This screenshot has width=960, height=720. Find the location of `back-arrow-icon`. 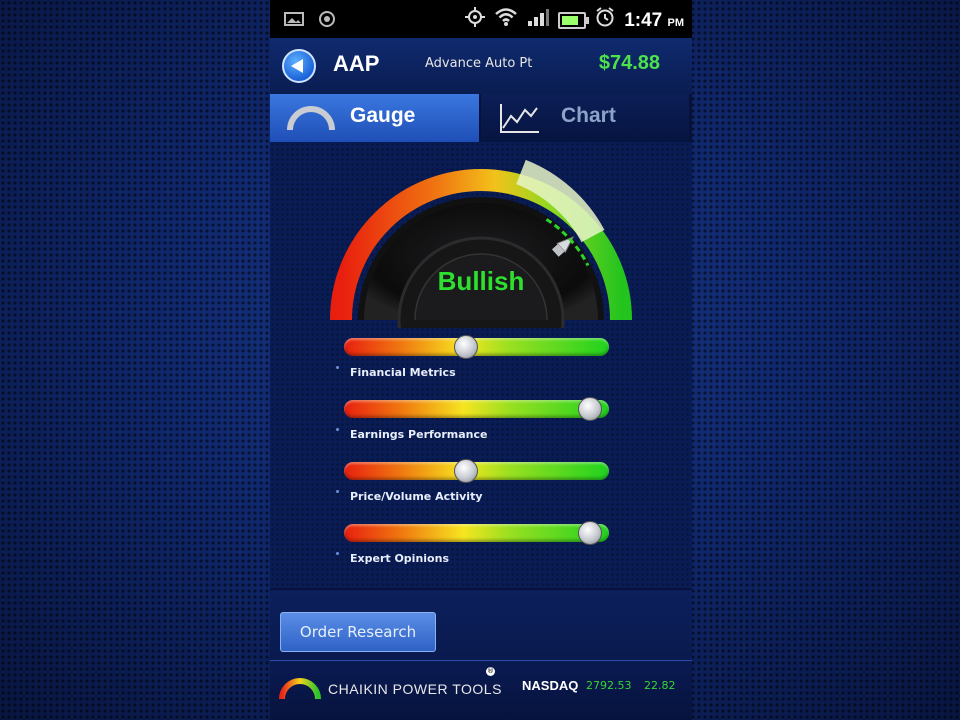

back-arrow-icon is located at coordinates (299, 66).